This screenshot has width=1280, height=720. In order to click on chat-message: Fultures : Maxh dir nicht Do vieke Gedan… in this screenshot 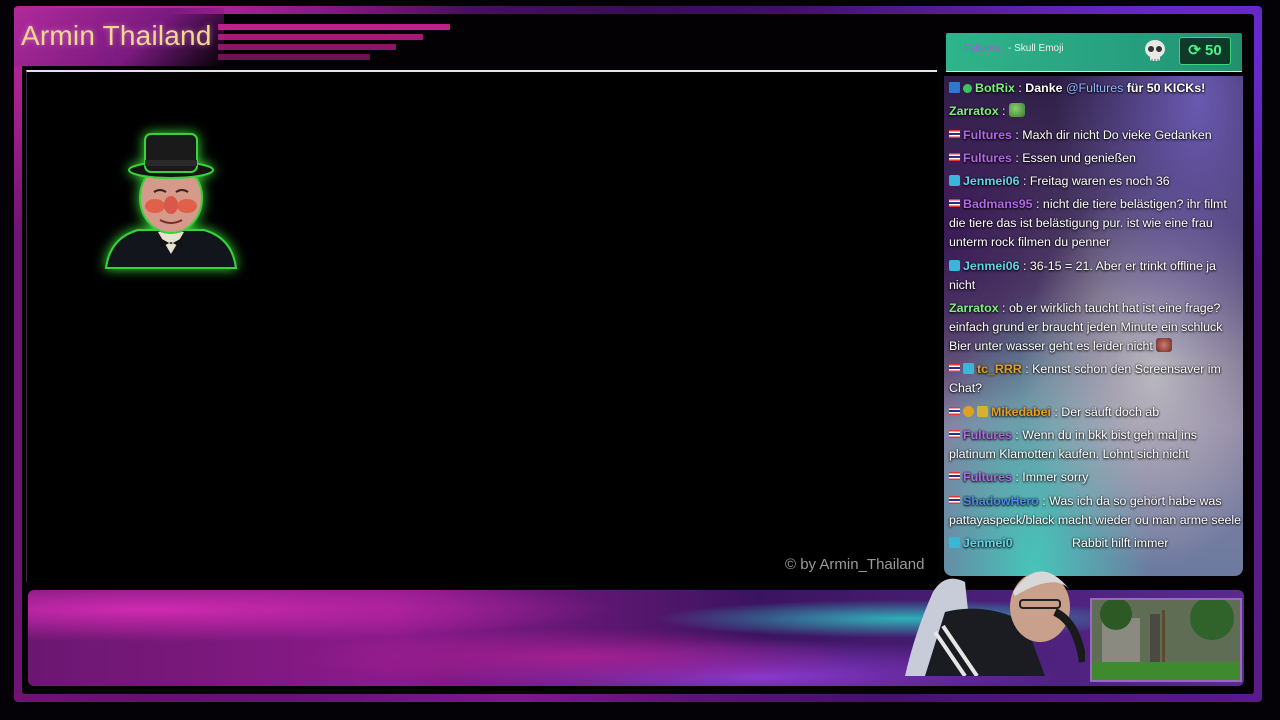, I will do `click(1095, 135)`.